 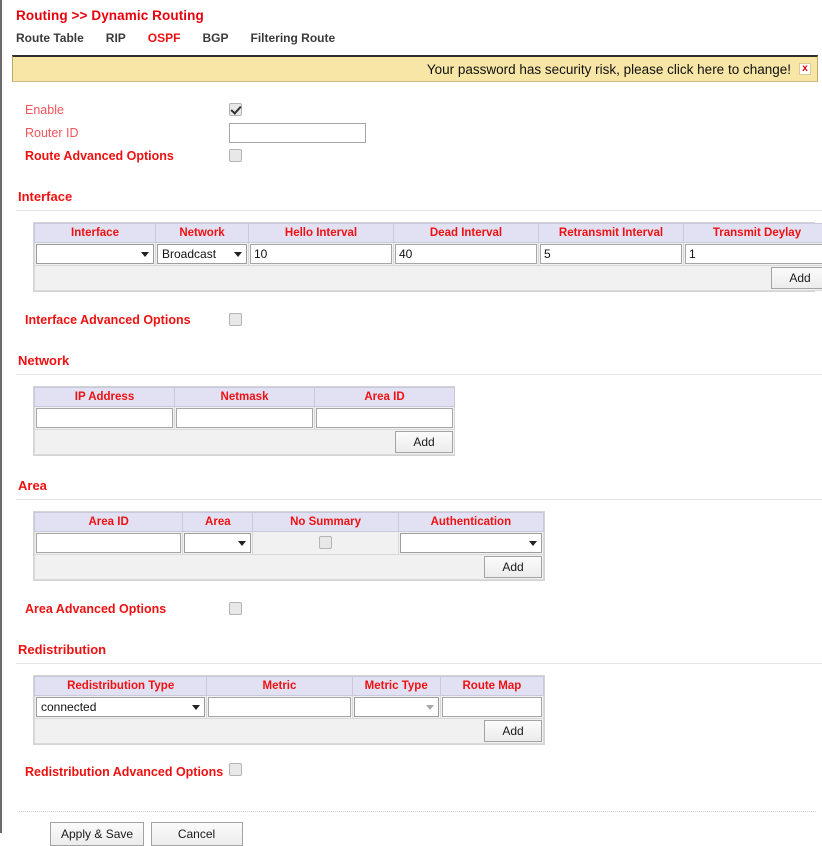 I want to click on tab-ospf: OSPF, so click(x=164, y=38).